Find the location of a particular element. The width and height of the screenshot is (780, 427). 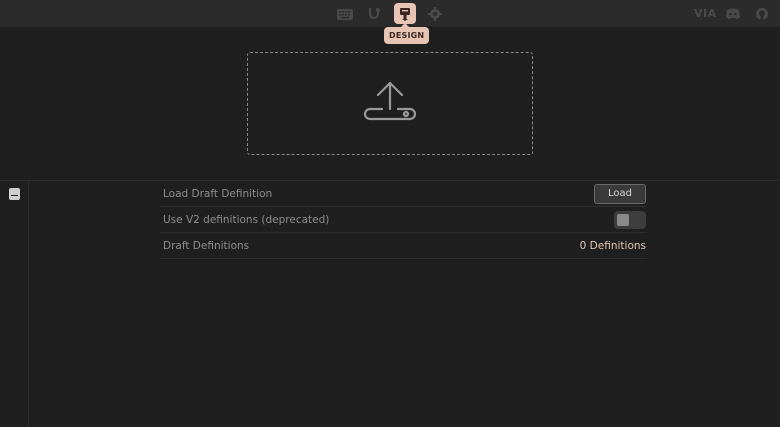

toggle-knob is located at coordinates (623, 220).